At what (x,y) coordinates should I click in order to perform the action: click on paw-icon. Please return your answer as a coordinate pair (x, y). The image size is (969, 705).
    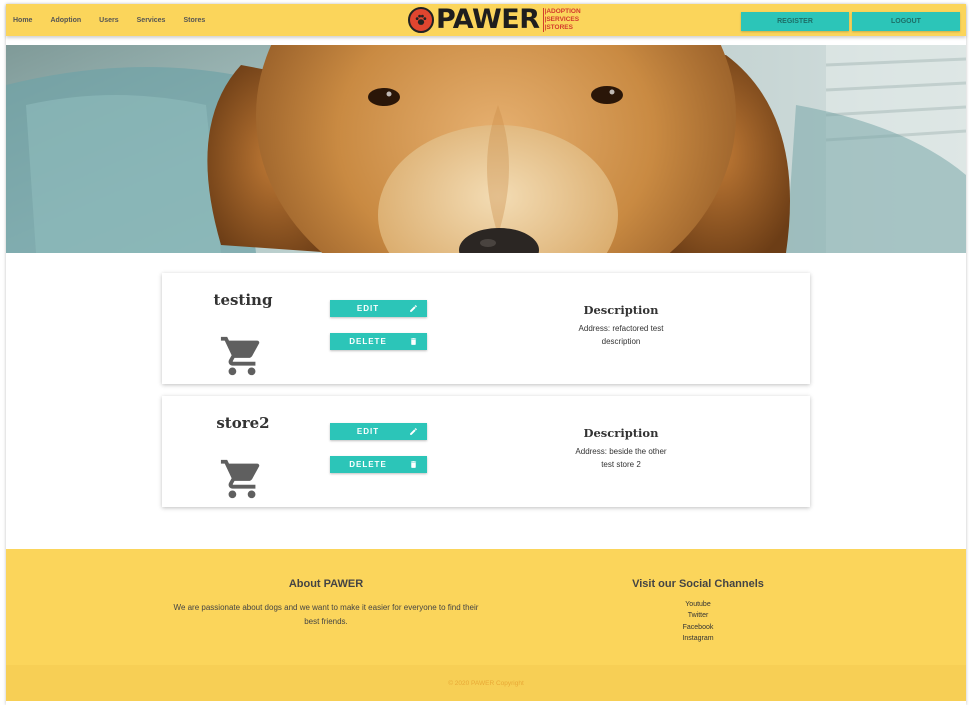
    Looking at the image, I should click on (421, 20).